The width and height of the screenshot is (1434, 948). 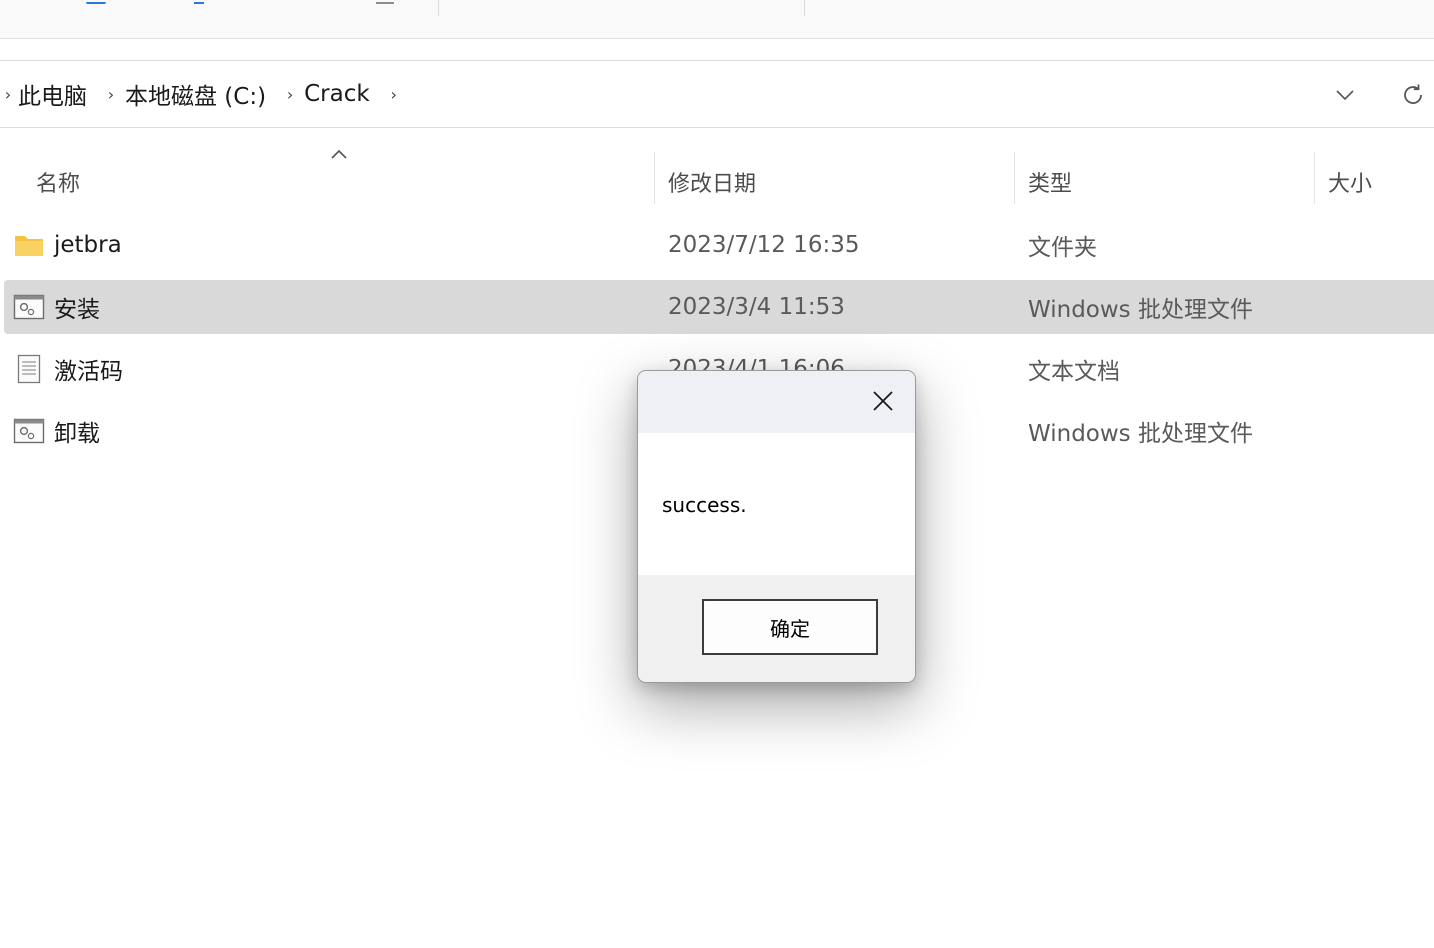 I want to click on text-file-icon, so click(x=29, y=369).